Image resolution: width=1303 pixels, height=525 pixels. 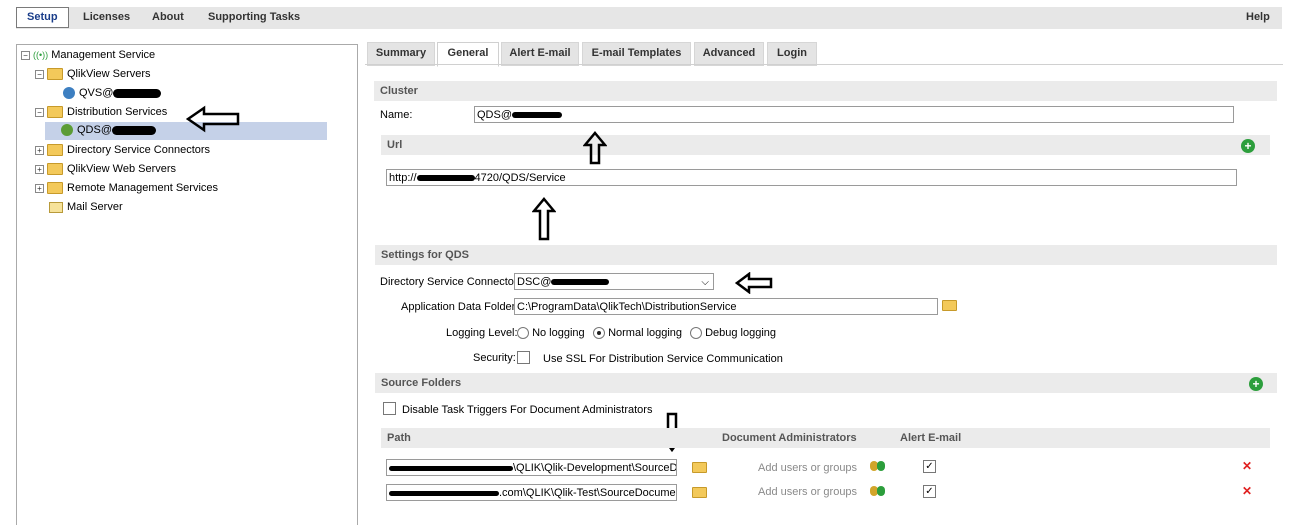 I want to click on name-label: Name:, so click(x=396, y=115).